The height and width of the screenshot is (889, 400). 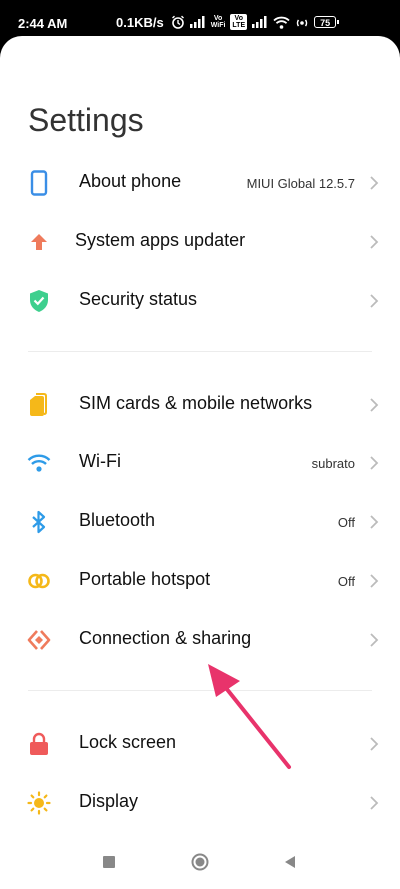 What do you see at coordinates (300, 183) in the screenshot?
I see `settings-item-value: MIUI Global 12.5.7` at bounding box center [300, 183].